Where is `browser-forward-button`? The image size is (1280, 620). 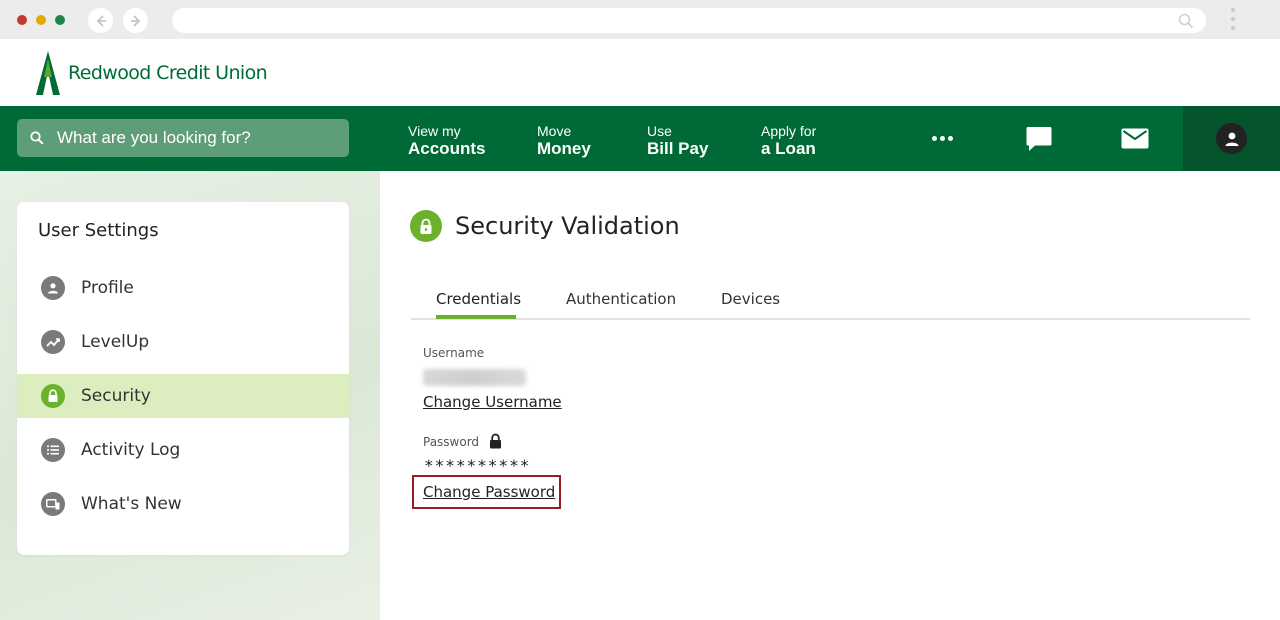 browser-forward-button is located at coordinates (135, 20).